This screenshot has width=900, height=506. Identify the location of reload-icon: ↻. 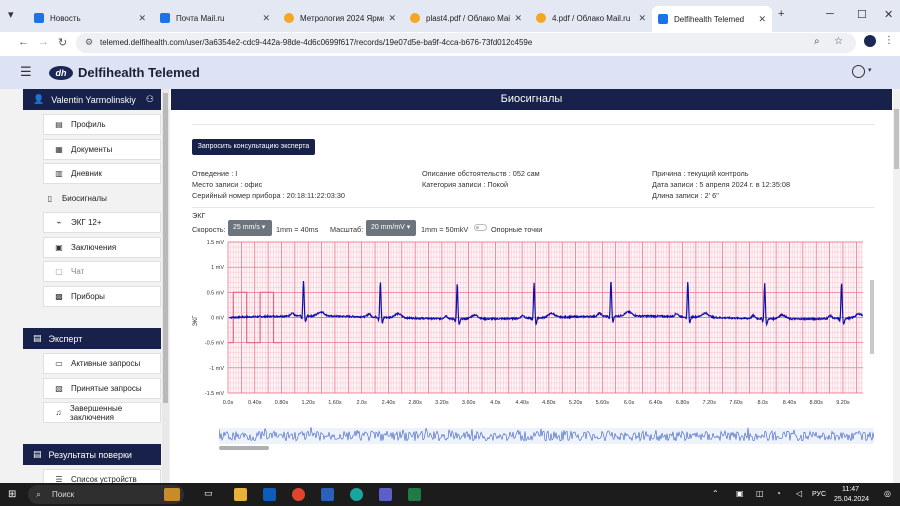
(62, 42).